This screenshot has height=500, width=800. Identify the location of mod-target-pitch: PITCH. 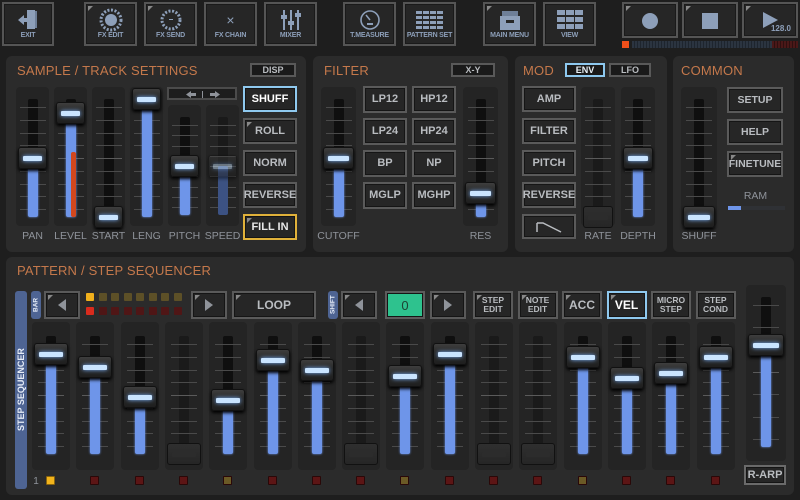
(549, 163).